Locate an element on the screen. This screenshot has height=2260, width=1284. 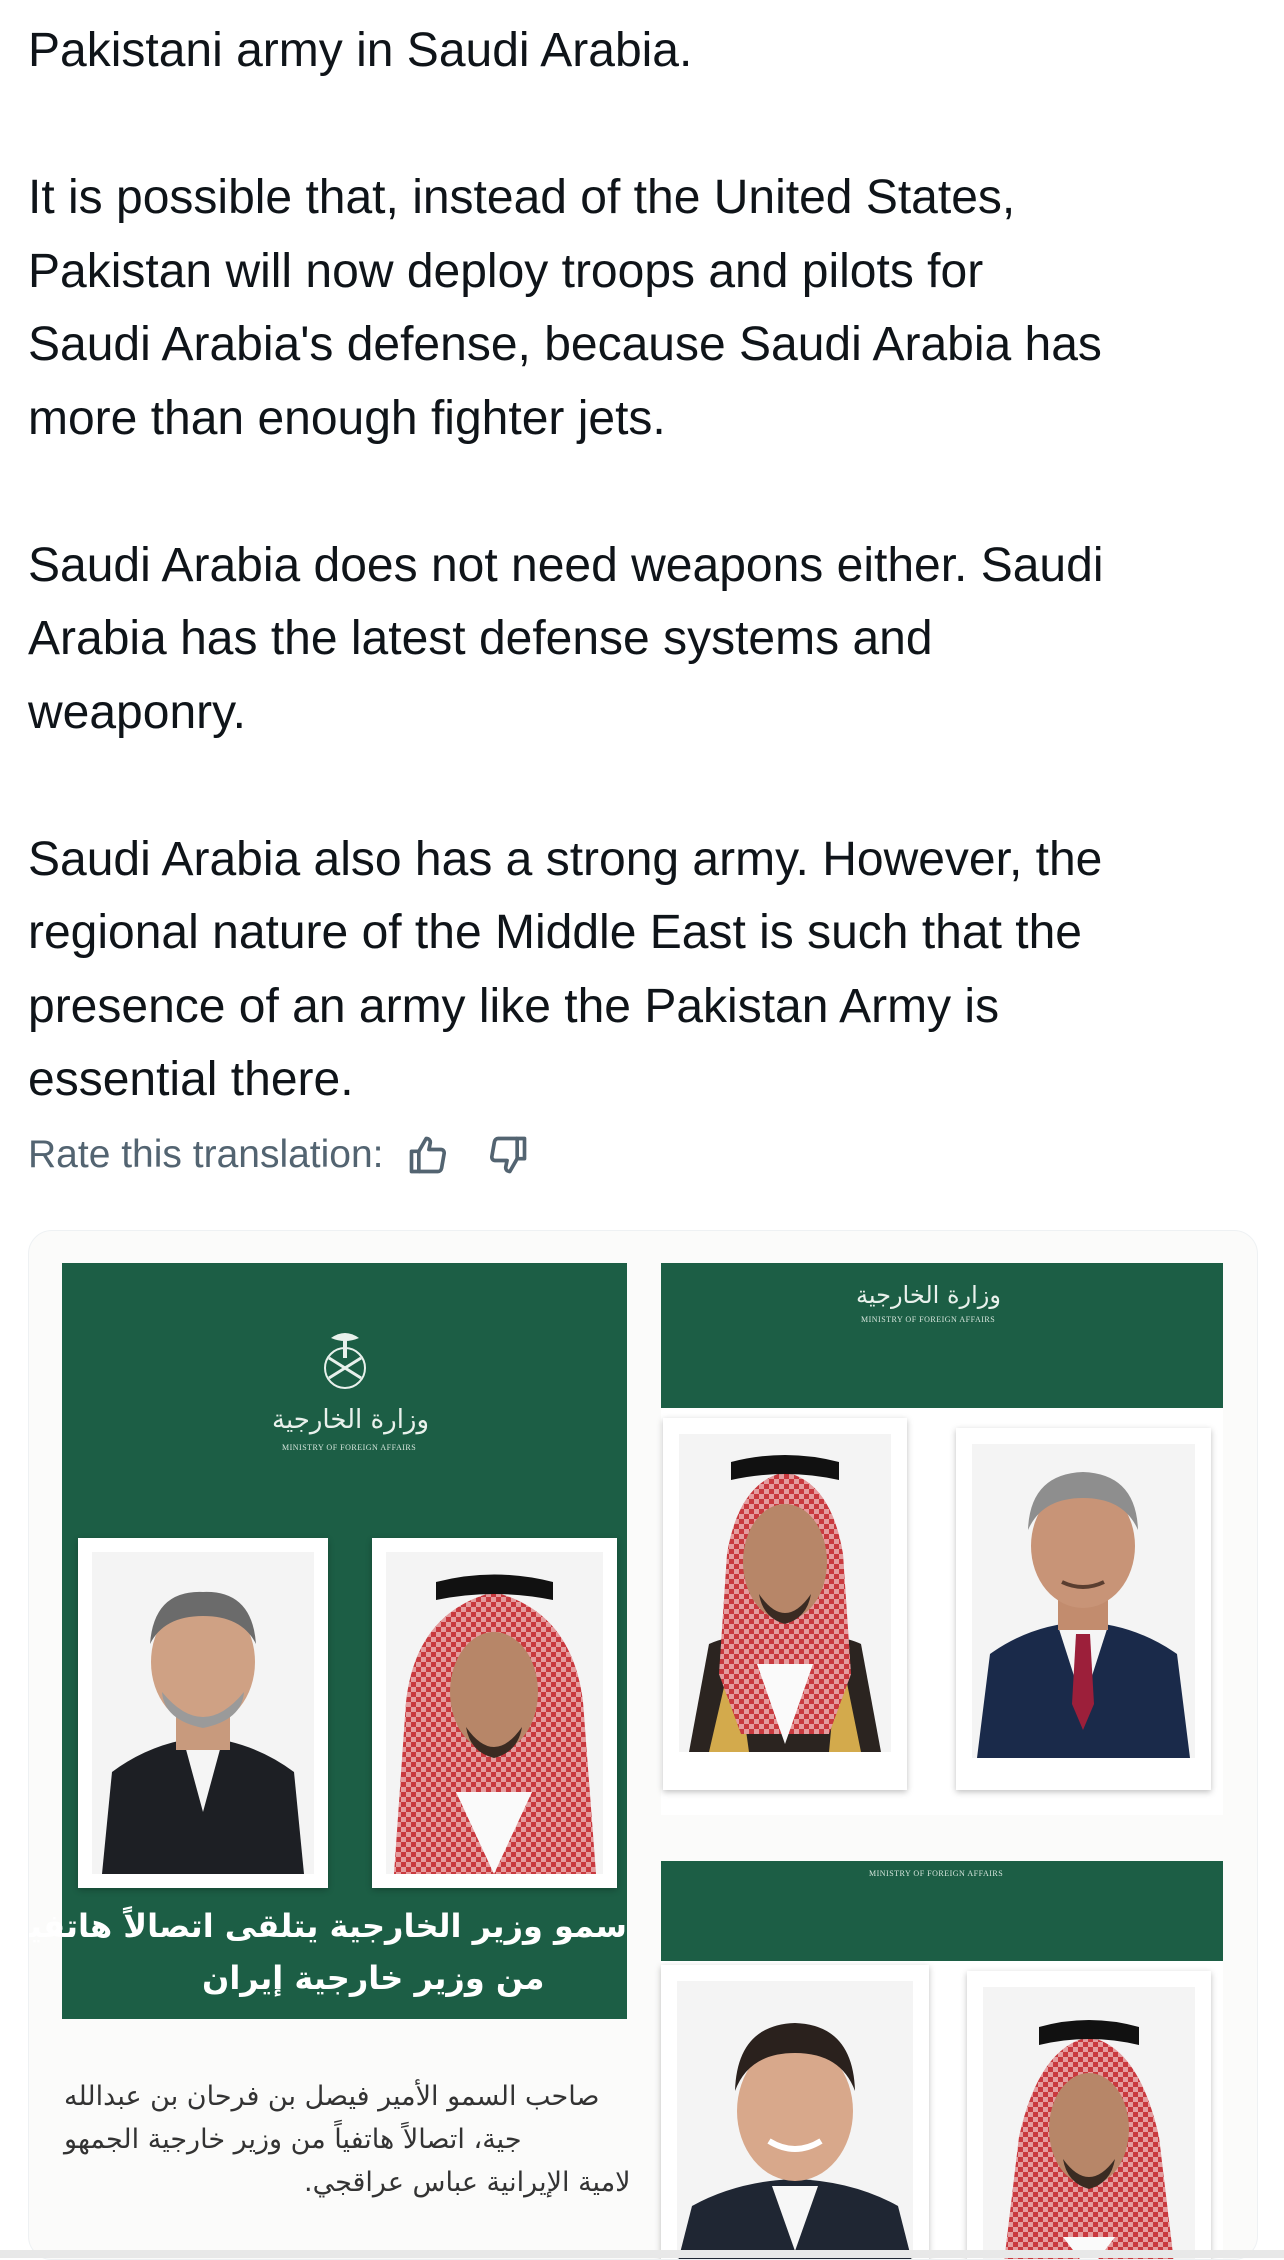
rate-translation-row: Rate this translation: is located at coordinates (279, 1155).